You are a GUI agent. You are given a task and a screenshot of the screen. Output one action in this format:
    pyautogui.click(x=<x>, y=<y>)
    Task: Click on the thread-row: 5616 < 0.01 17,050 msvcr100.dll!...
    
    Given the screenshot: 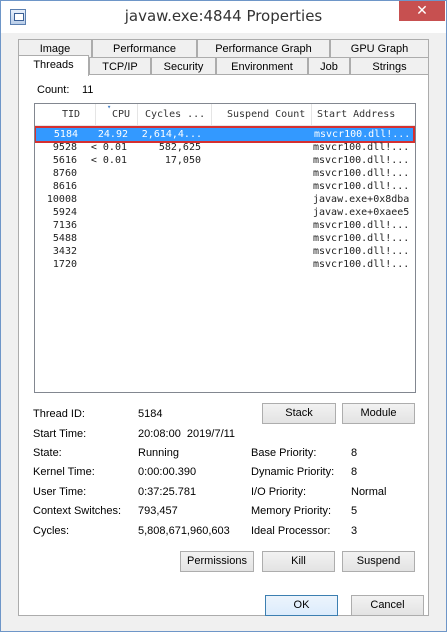 What is the action you would take?
    pyautogui.click(x=225, y=160)
    